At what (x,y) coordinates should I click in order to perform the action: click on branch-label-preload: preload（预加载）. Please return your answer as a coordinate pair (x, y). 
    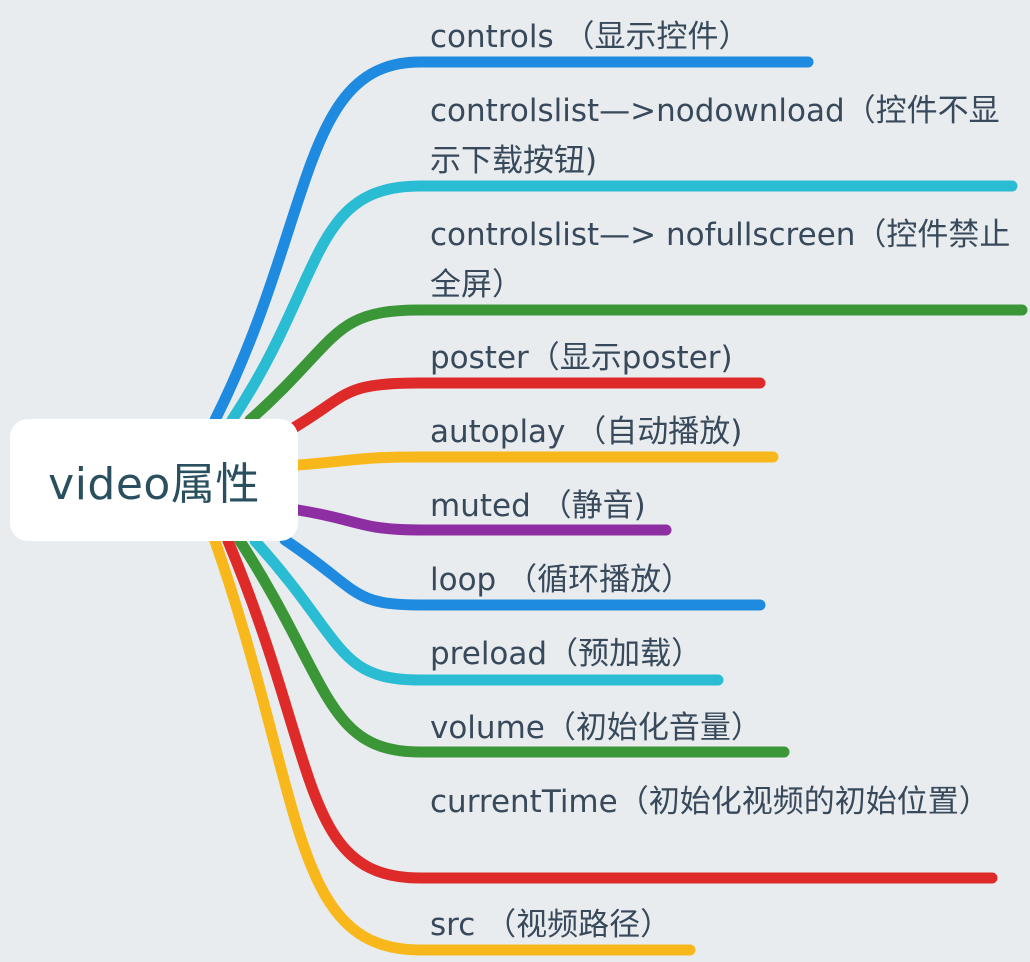
    Looking at the image, I should click on (722, 654).